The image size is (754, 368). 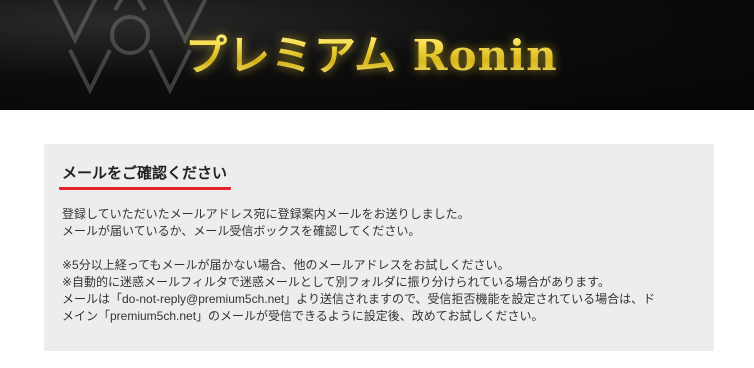 What do you see at coordinates (371, 52) in the screenshot?
I see `site-logo: プレミアム Ronin` at bounding box center [371, 52].